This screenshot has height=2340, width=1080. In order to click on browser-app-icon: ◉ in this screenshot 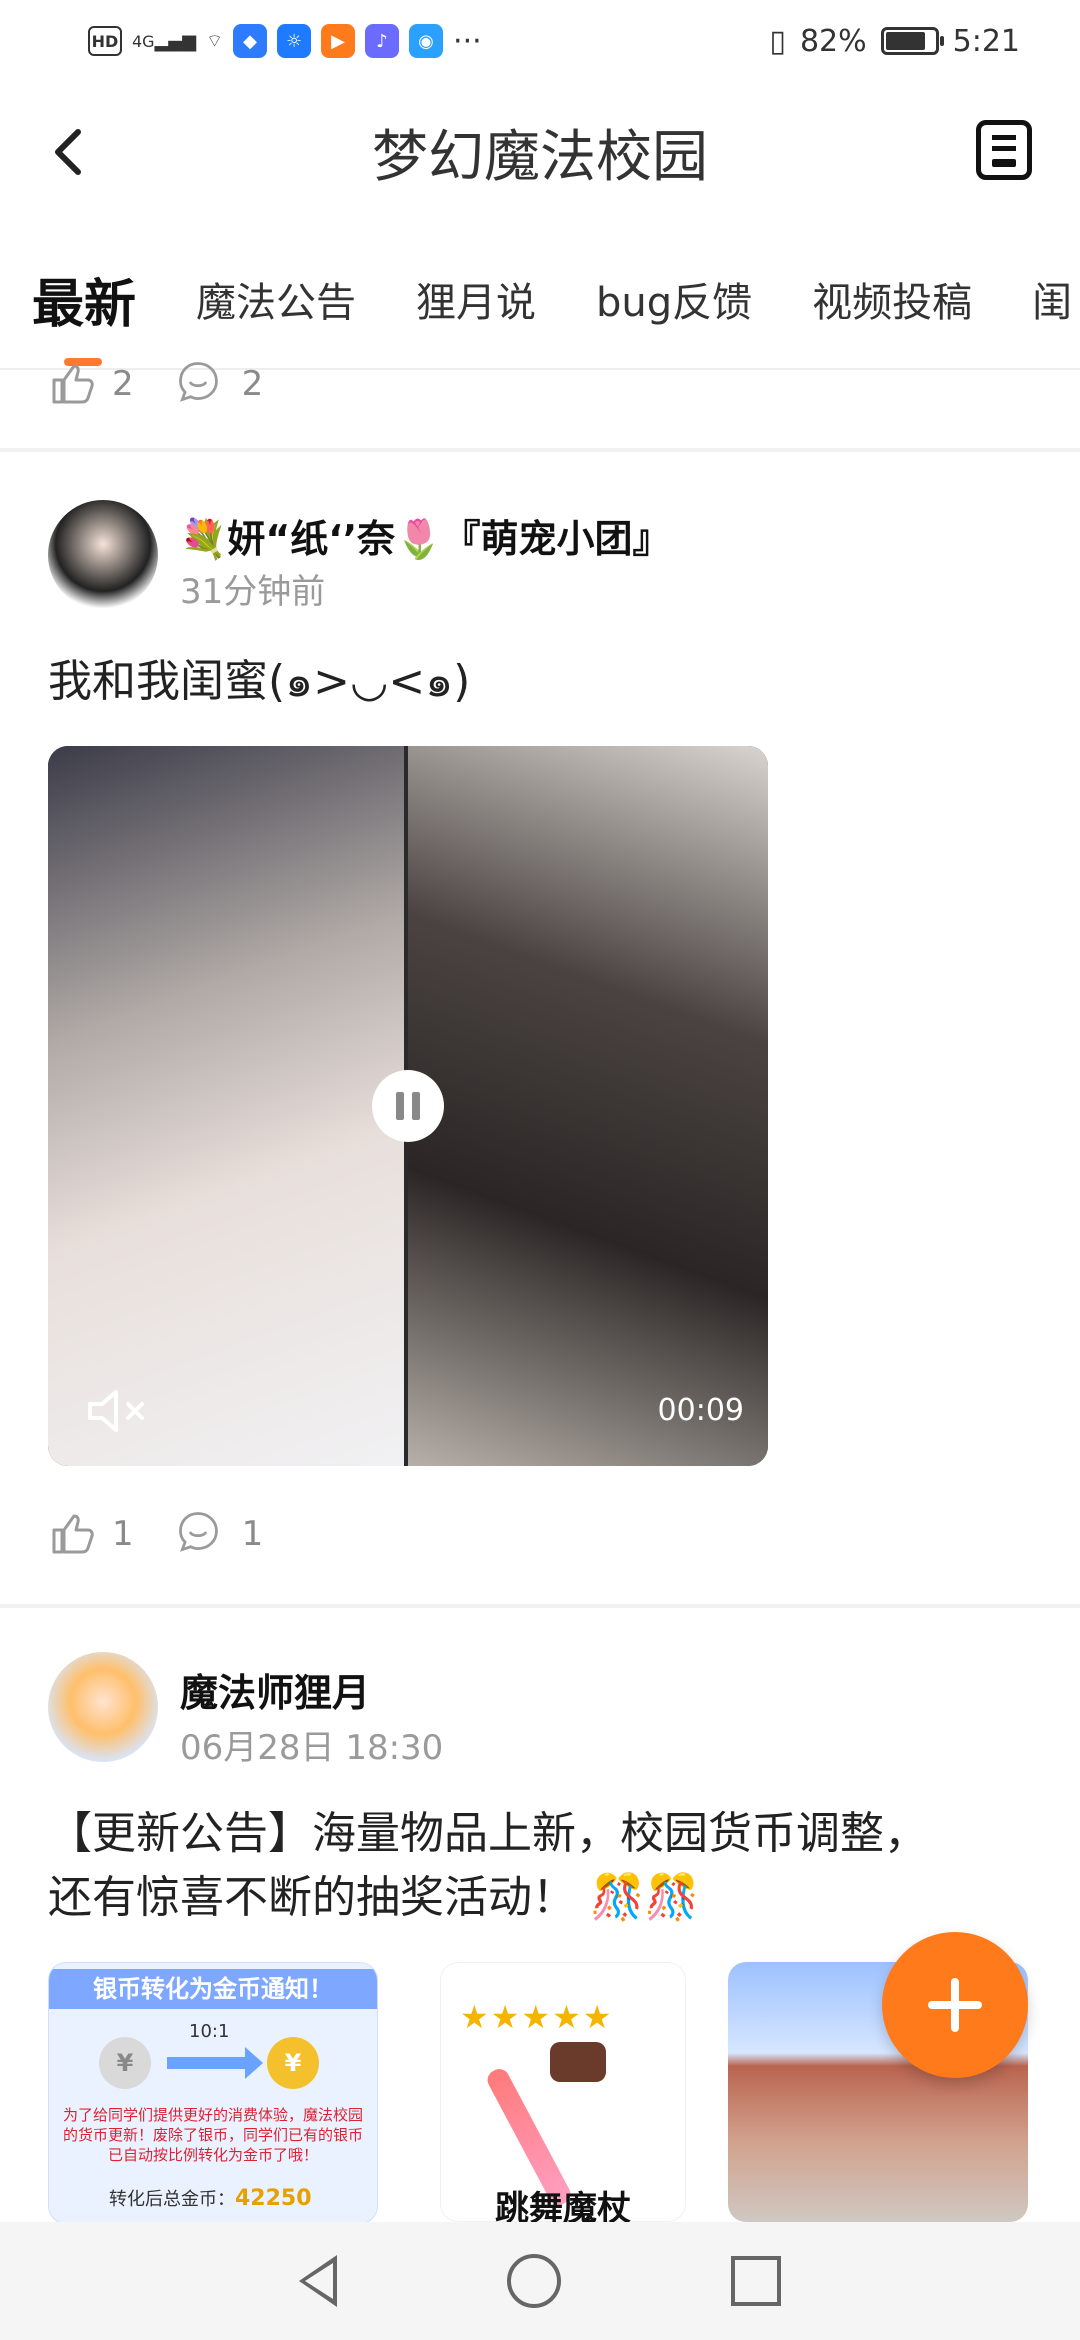, I will do `click(426, 41)`.